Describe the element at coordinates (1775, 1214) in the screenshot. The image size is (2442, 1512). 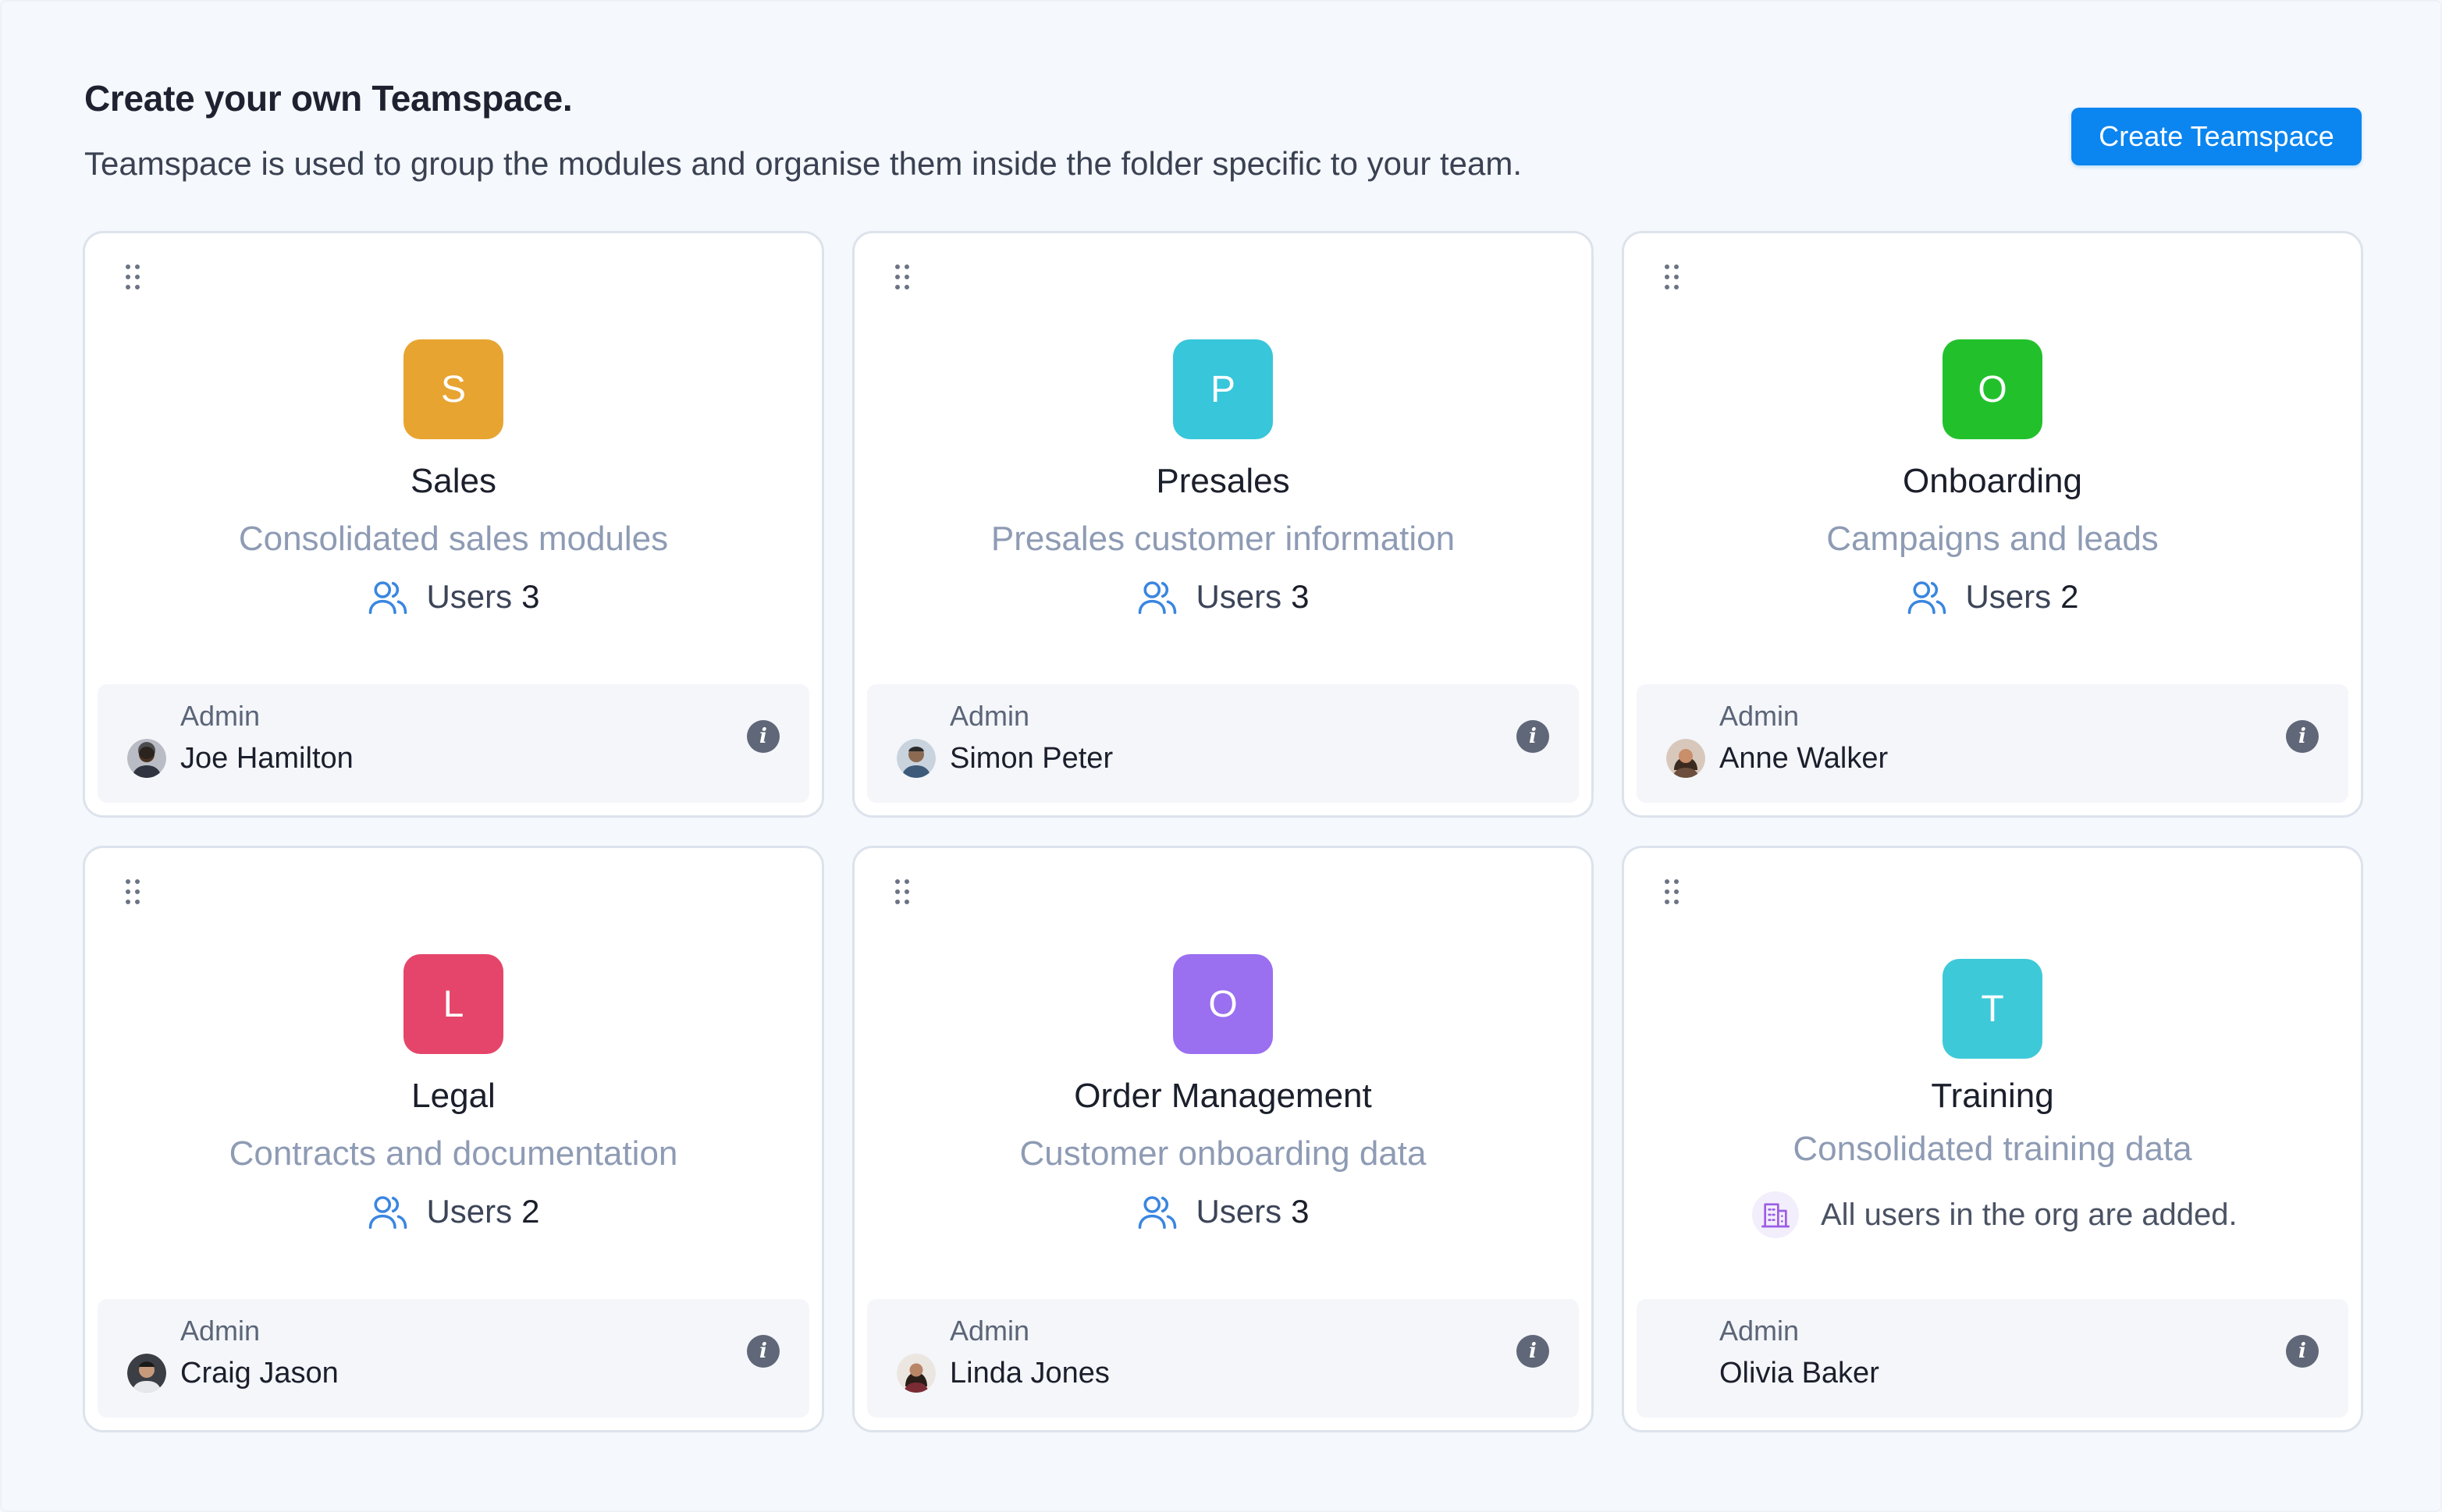
I see `building-icon` at that location.